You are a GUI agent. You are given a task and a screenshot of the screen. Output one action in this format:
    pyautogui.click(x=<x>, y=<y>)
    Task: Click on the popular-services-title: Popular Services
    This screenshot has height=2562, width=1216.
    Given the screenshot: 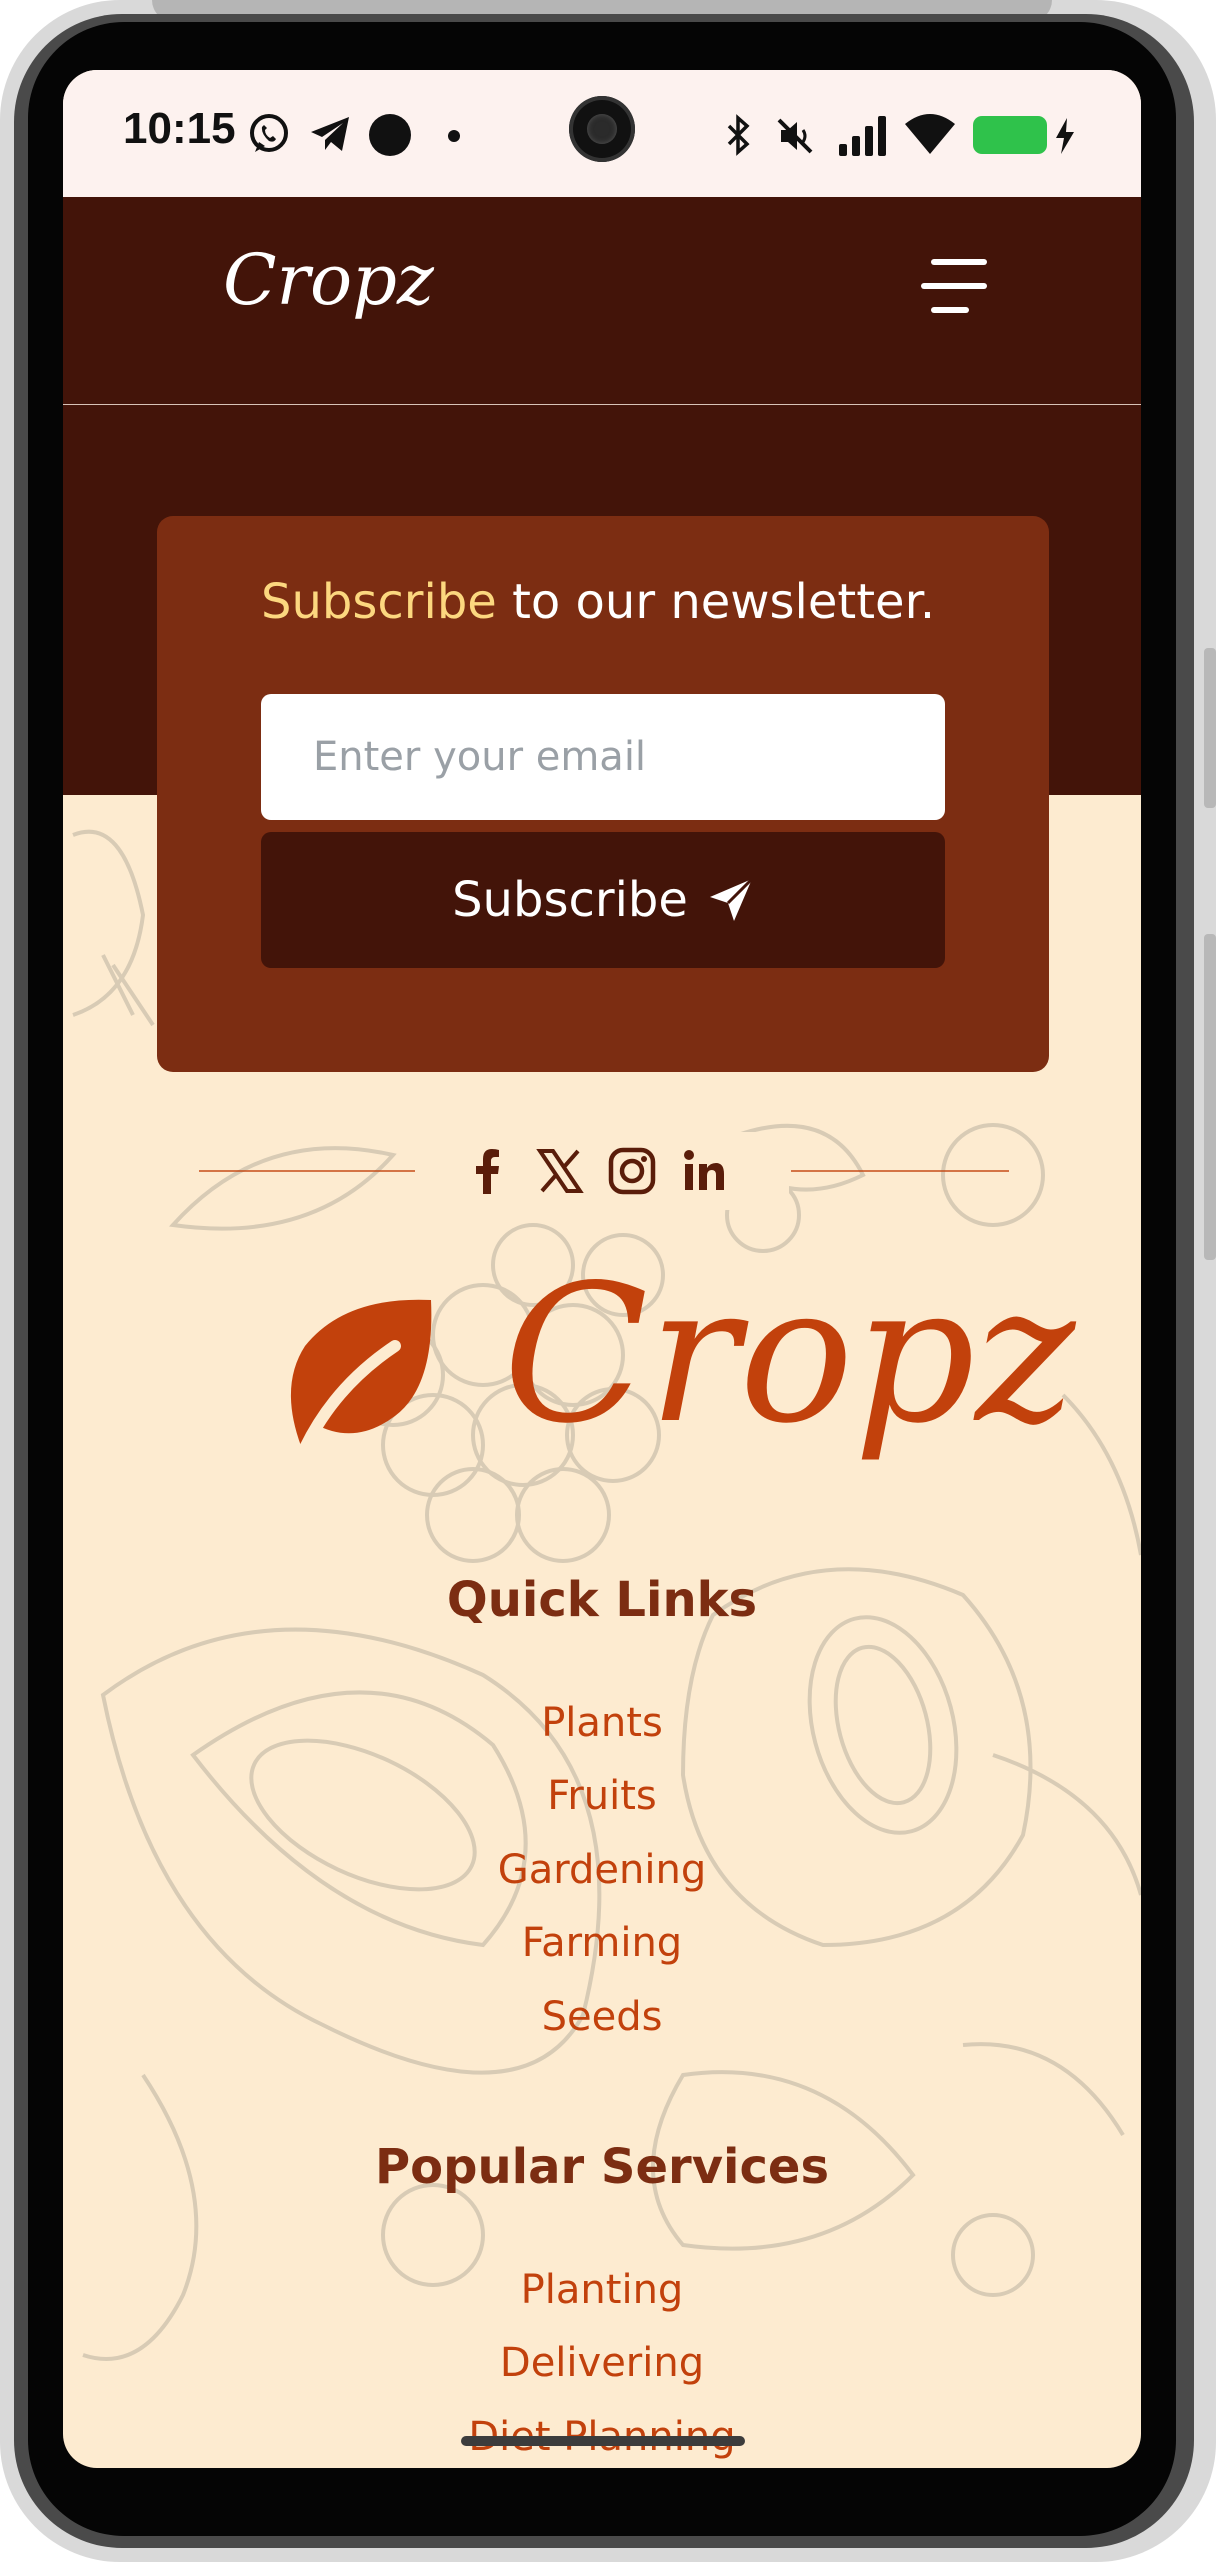 What is the action you would take?
    pyautogui.click(x=602, y=2167)
    